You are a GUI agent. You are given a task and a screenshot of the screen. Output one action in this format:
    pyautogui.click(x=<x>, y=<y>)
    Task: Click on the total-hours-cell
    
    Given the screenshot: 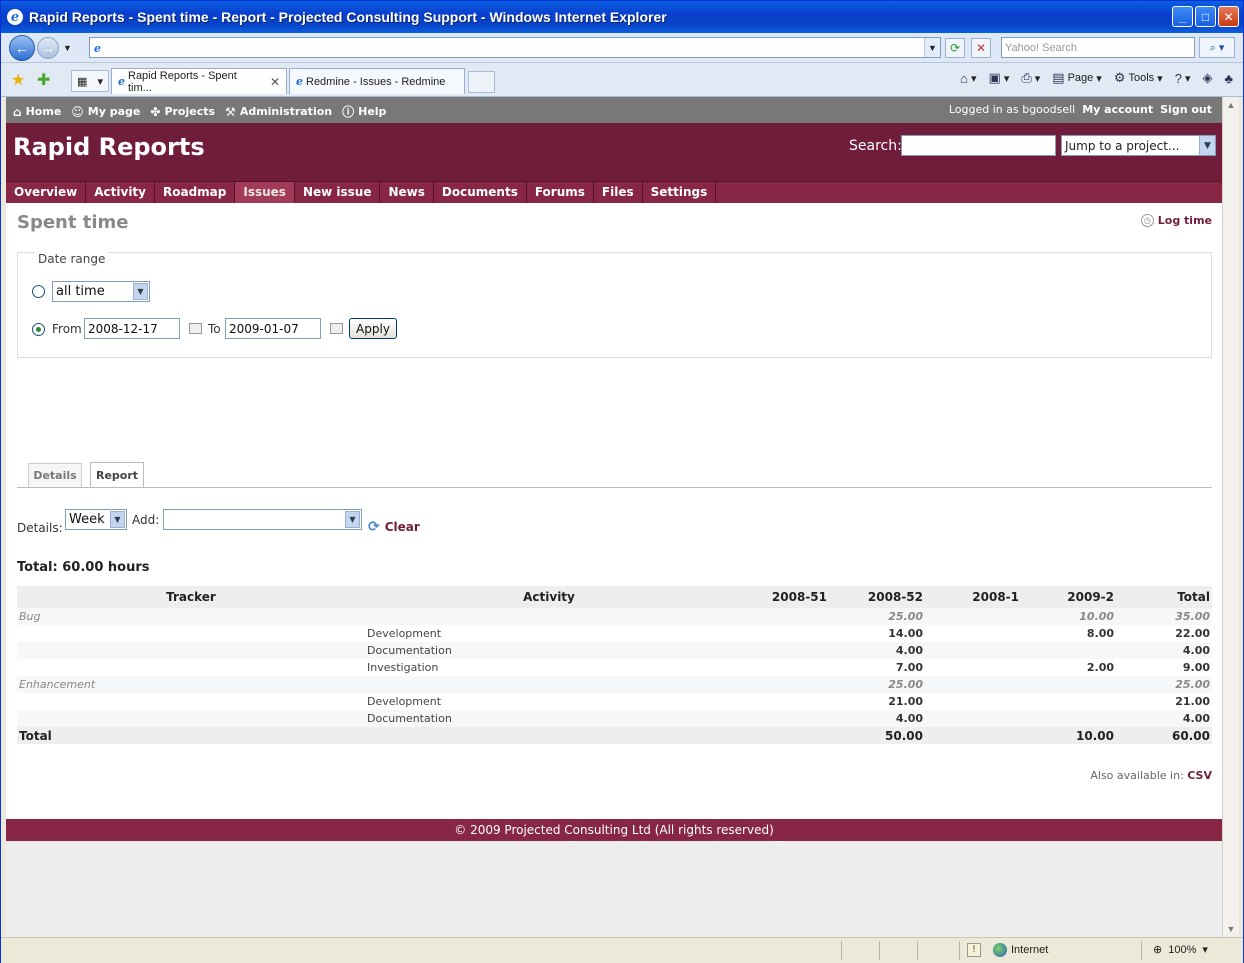 What is the action you would take?
    pyautogui.click(x=781, y=735)
    